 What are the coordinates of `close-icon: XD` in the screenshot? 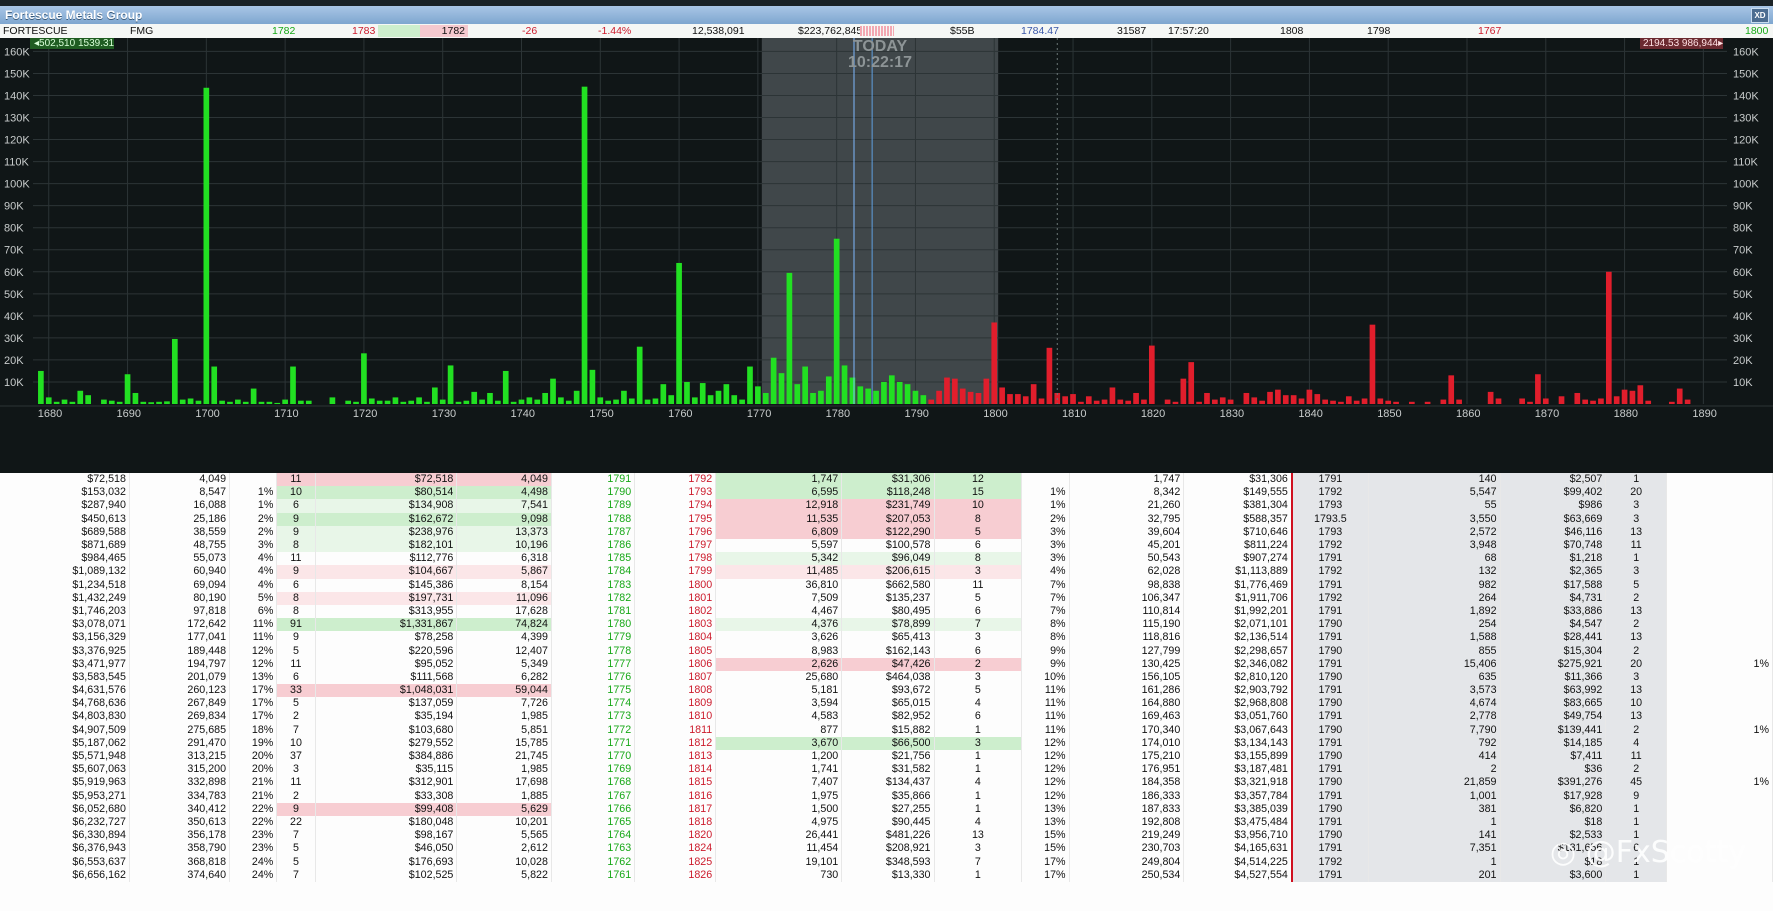 It's located at (1760, 15).